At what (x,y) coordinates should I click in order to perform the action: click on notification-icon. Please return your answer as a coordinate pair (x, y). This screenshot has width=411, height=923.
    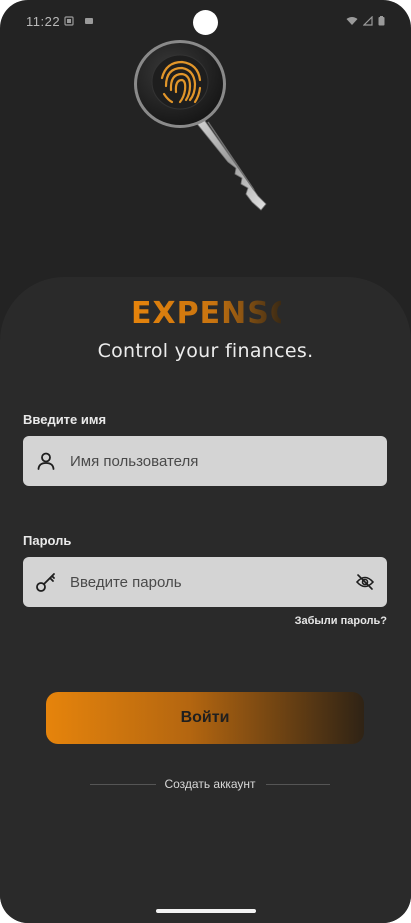
    Looking at the image, I should click on (69, 21).